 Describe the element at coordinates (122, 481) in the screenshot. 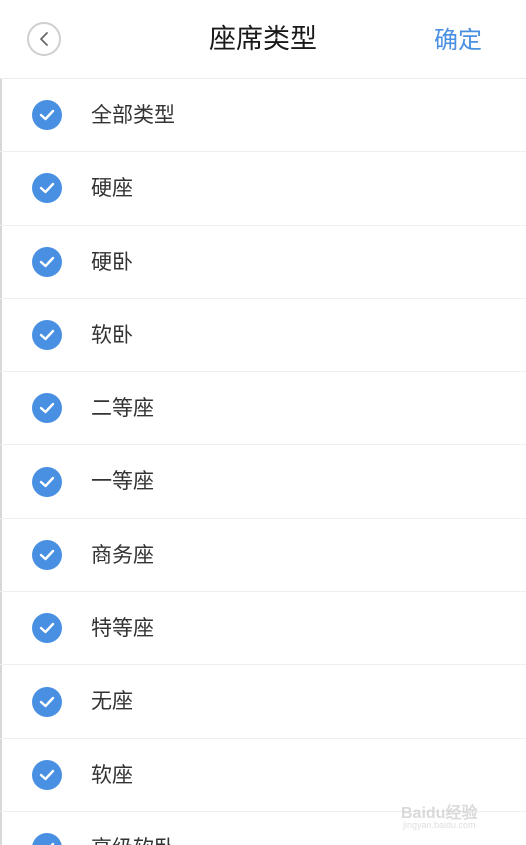

I see `seat-type-label: 一等座` at that location.